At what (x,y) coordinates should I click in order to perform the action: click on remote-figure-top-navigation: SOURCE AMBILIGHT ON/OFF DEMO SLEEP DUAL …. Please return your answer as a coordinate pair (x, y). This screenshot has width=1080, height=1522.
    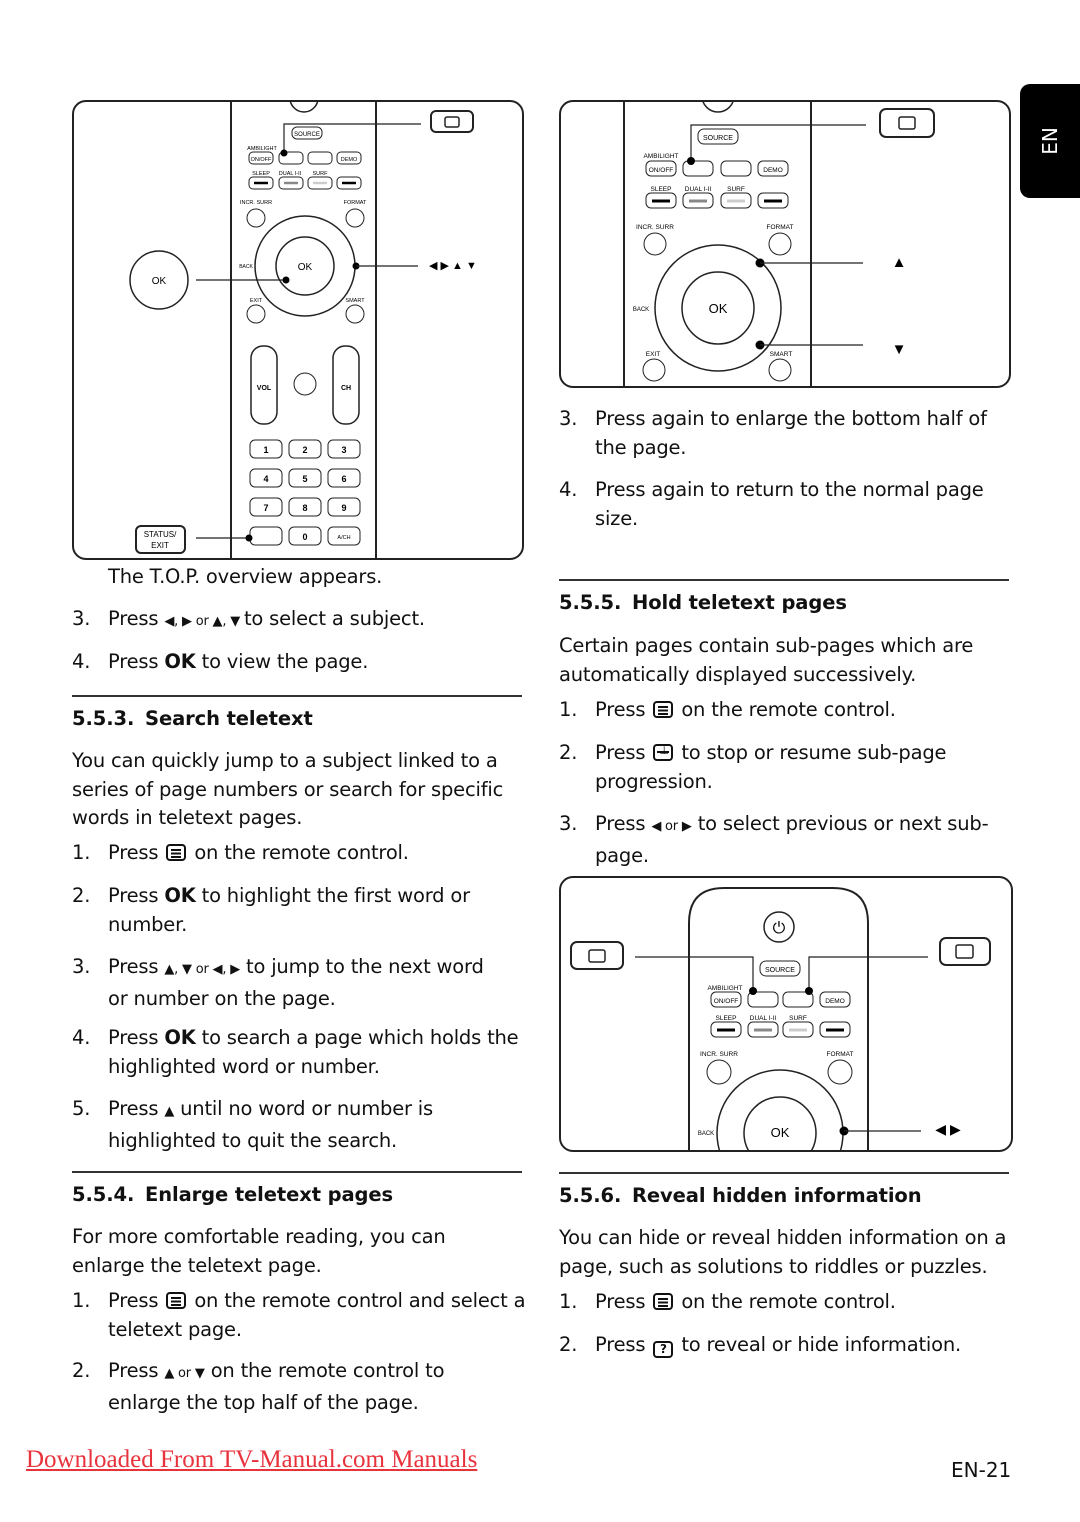
    Looking at the image, I should click on (298, 330).